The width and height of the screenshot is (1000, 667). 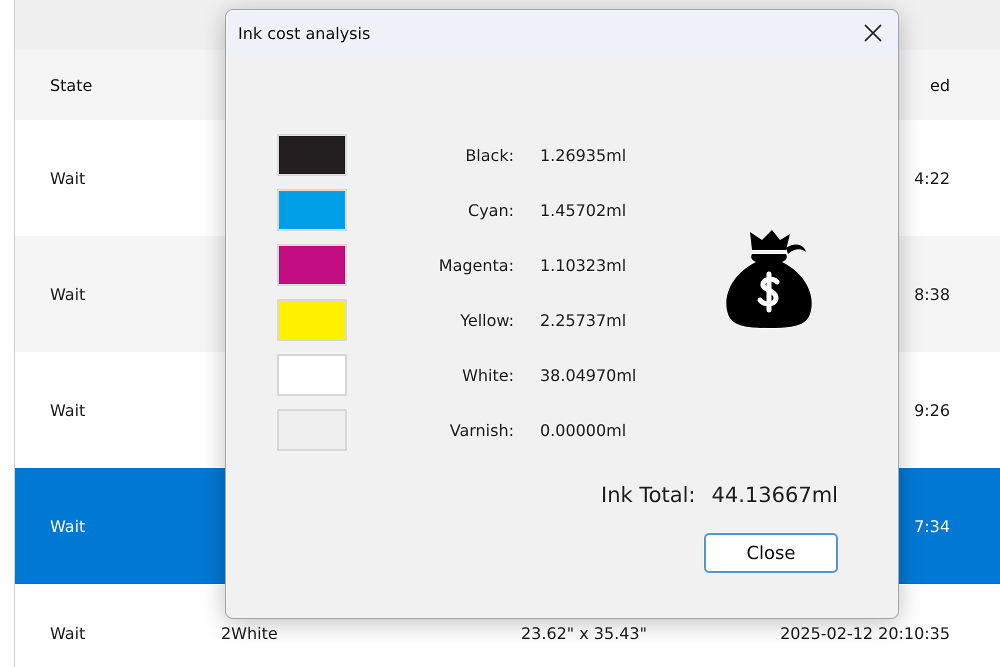 I want to click on dialog-title: Ink cost analysis, so click(x=304, y=33).